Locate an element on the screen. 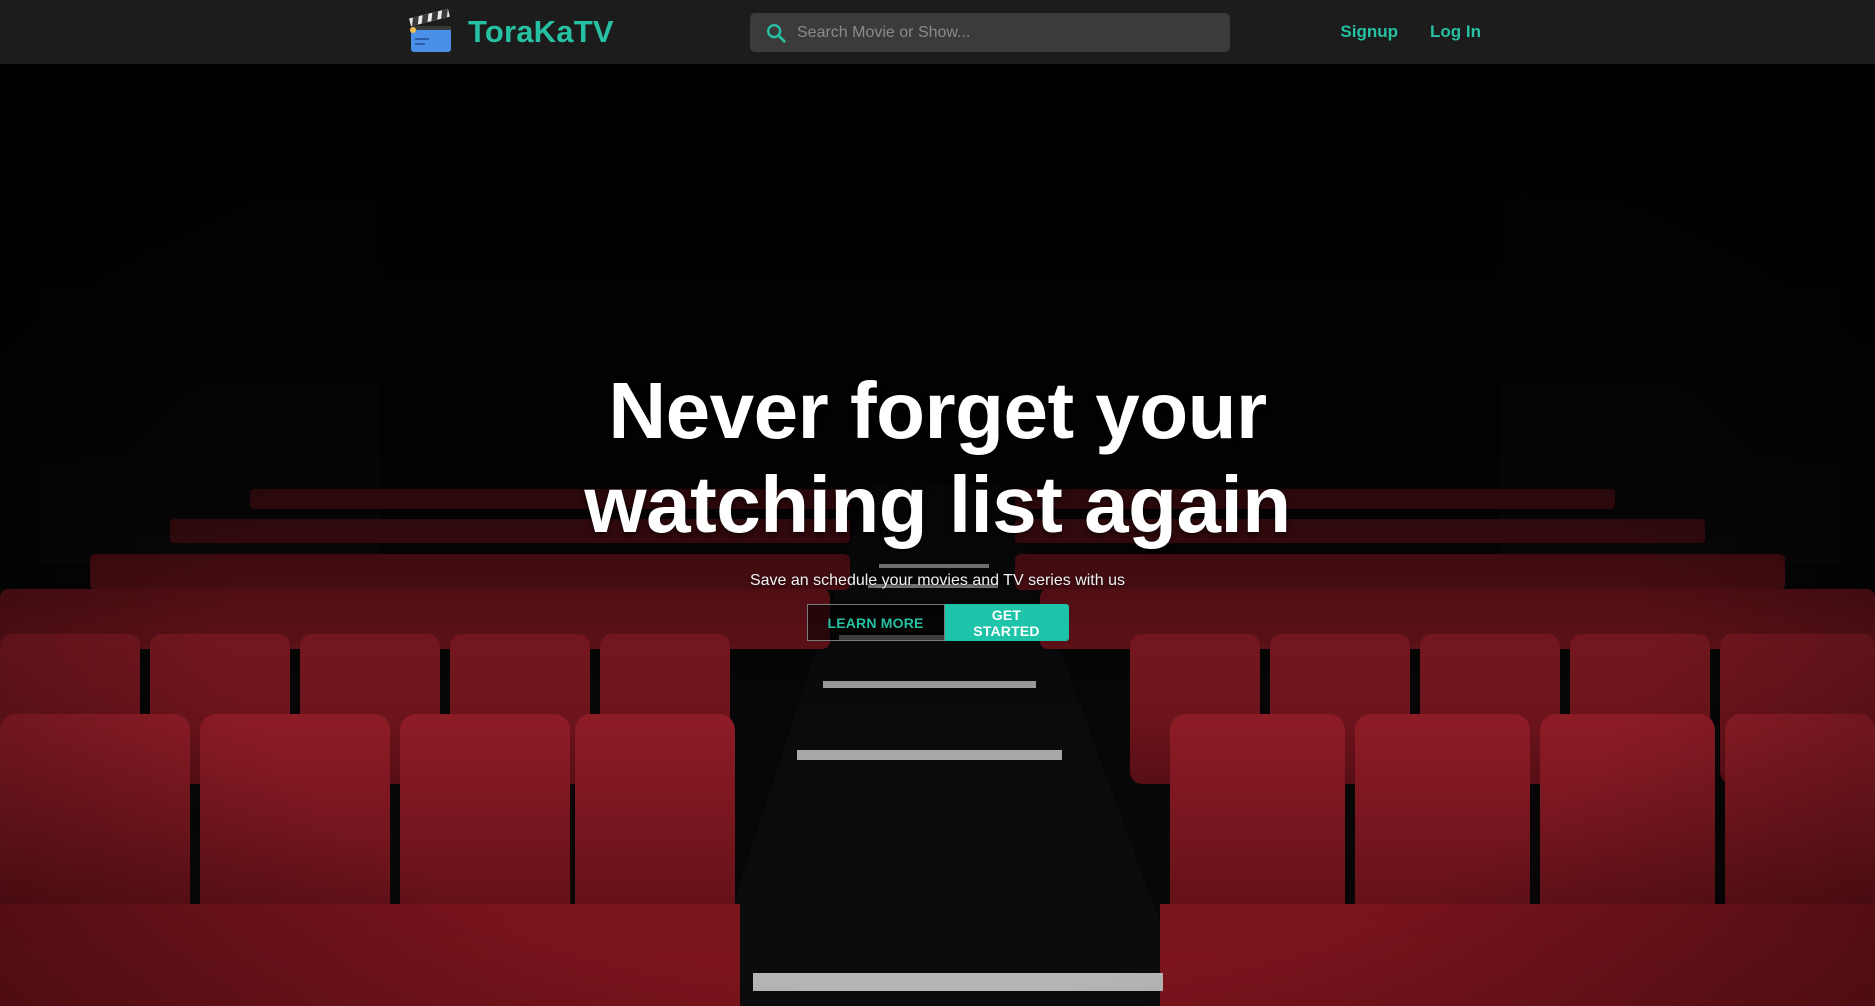 The width and height of the screenshot is (1875, 1006). hero-buttons: LEARN MORE GET STARTED is located at coordinates (937, 622).